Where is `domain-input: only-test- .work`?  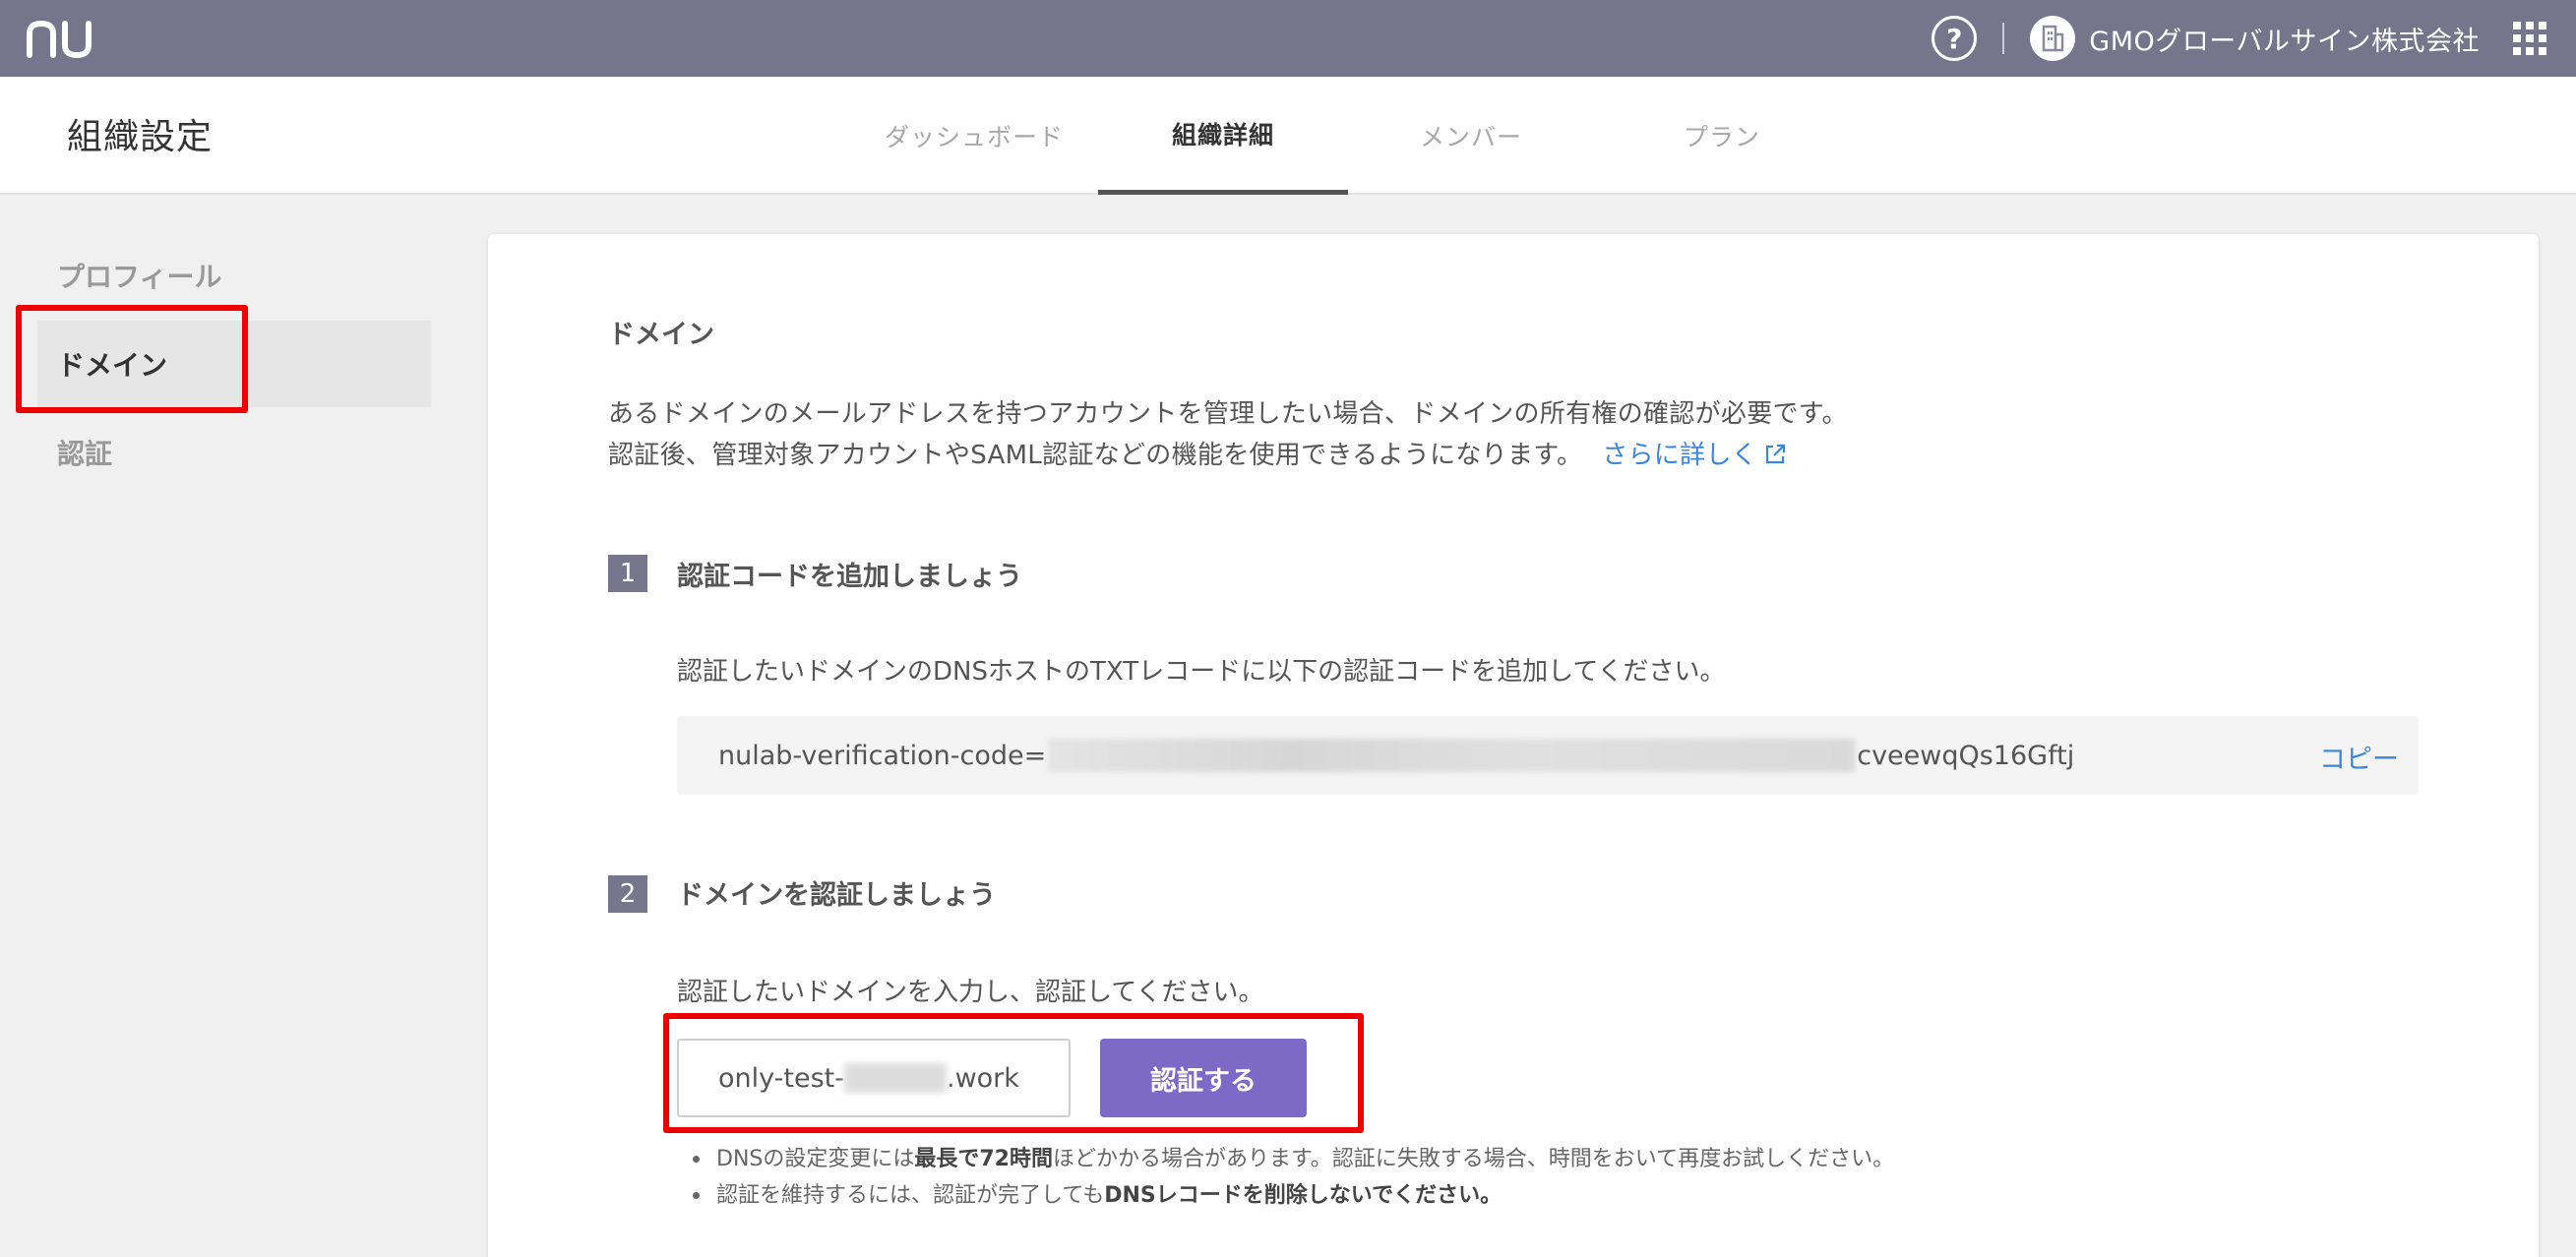 domain-input: only-test- .work is located at coordinates (874, 1078).